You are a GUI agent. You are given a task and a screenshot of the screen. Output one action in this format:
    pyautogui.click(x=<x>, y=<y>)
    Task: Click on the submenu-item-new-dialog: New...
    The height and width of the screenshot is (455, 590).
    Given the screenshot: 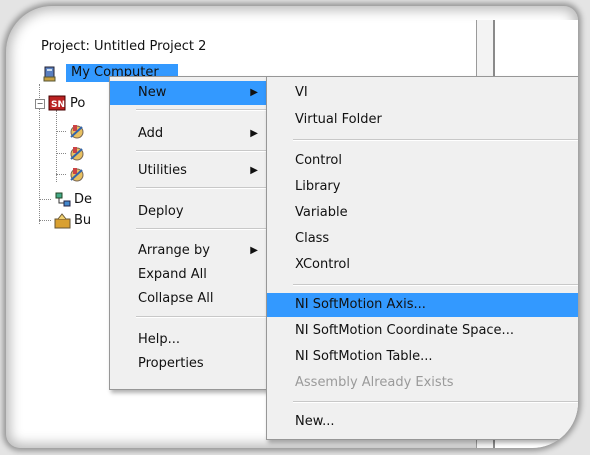 What is the action you would take?
    pyautogui.click(x=422, y=422)
    